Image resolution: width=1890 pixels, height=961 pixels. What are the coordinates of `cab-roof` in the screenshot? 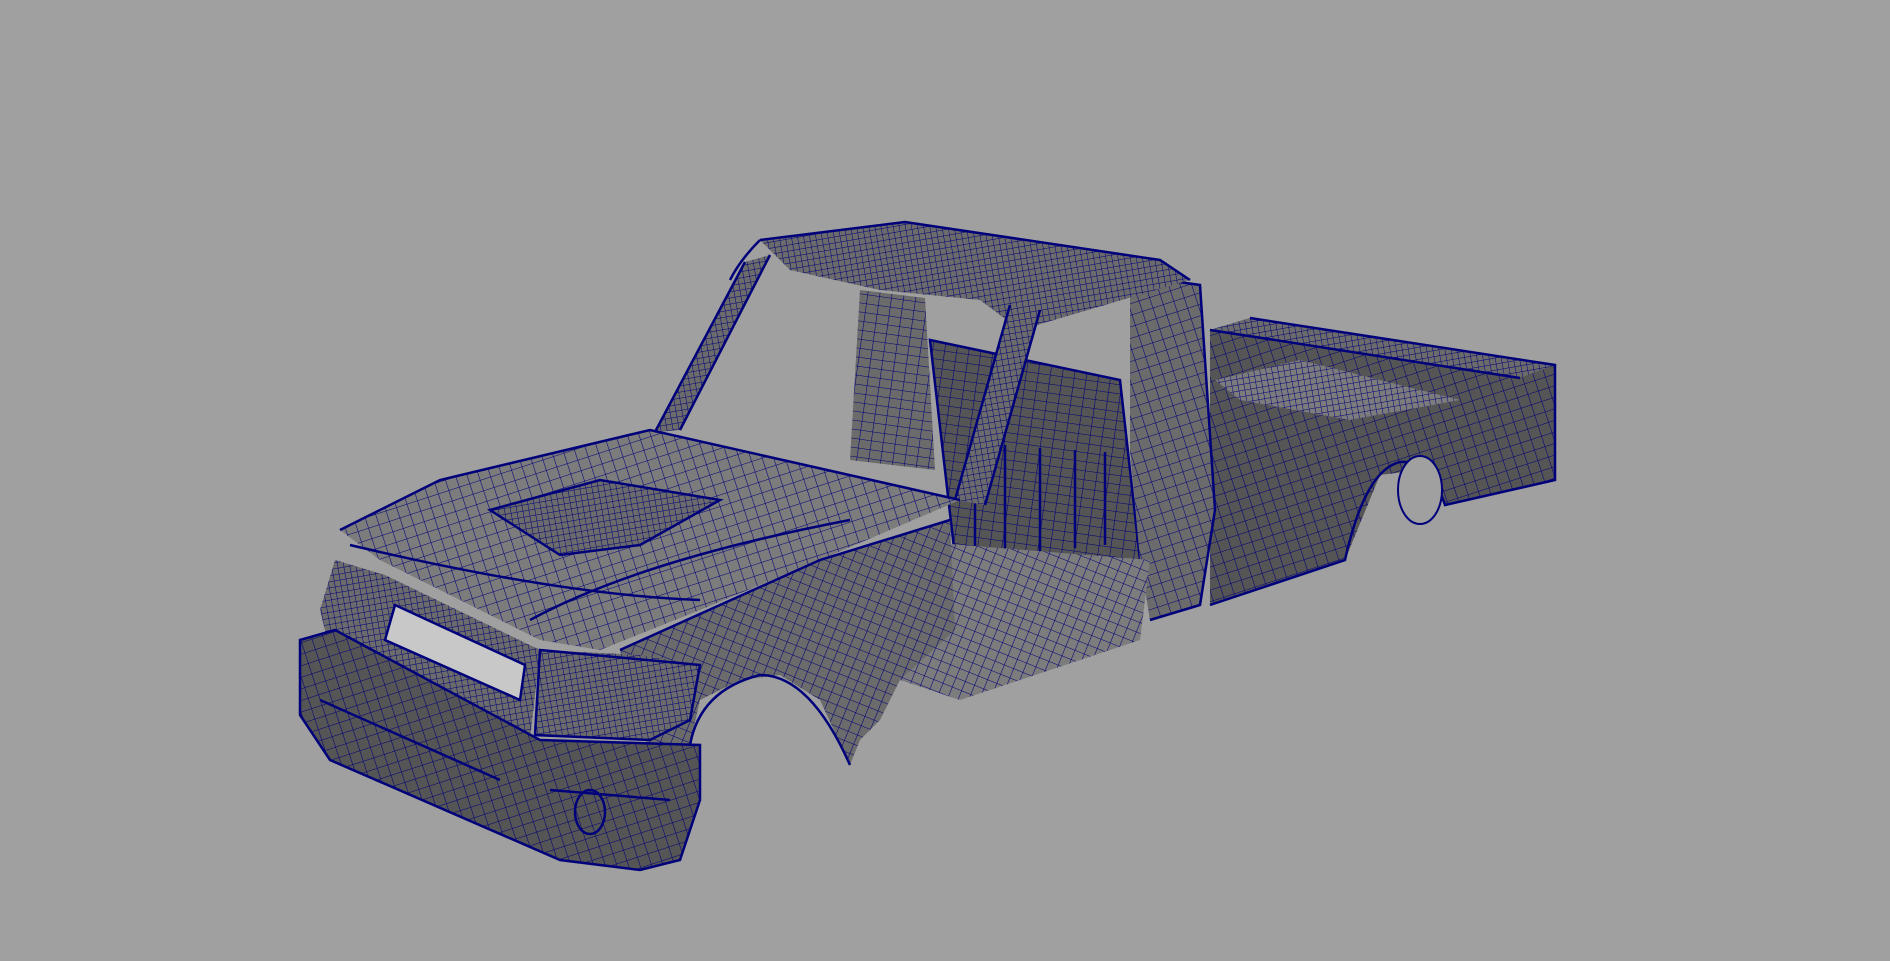 It's located at (959, 275).